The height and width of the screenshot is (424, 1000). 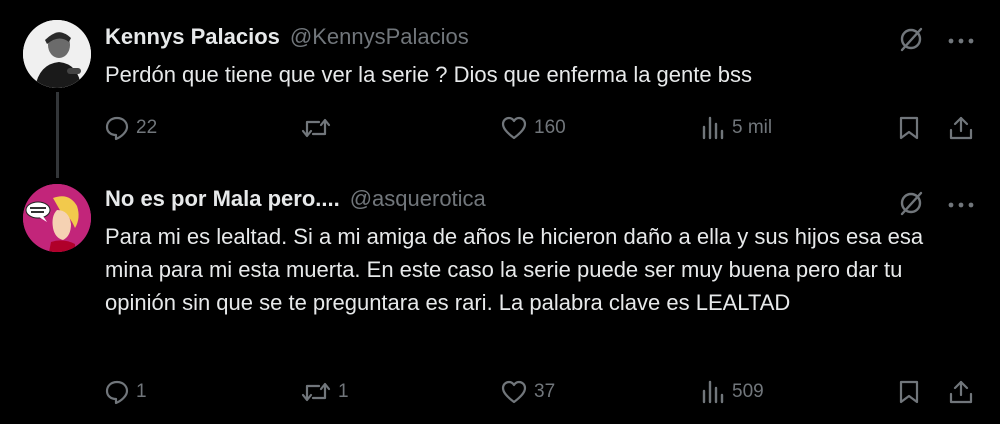 I want to click on views-button: 5 mil, so click(x=736, y=128).